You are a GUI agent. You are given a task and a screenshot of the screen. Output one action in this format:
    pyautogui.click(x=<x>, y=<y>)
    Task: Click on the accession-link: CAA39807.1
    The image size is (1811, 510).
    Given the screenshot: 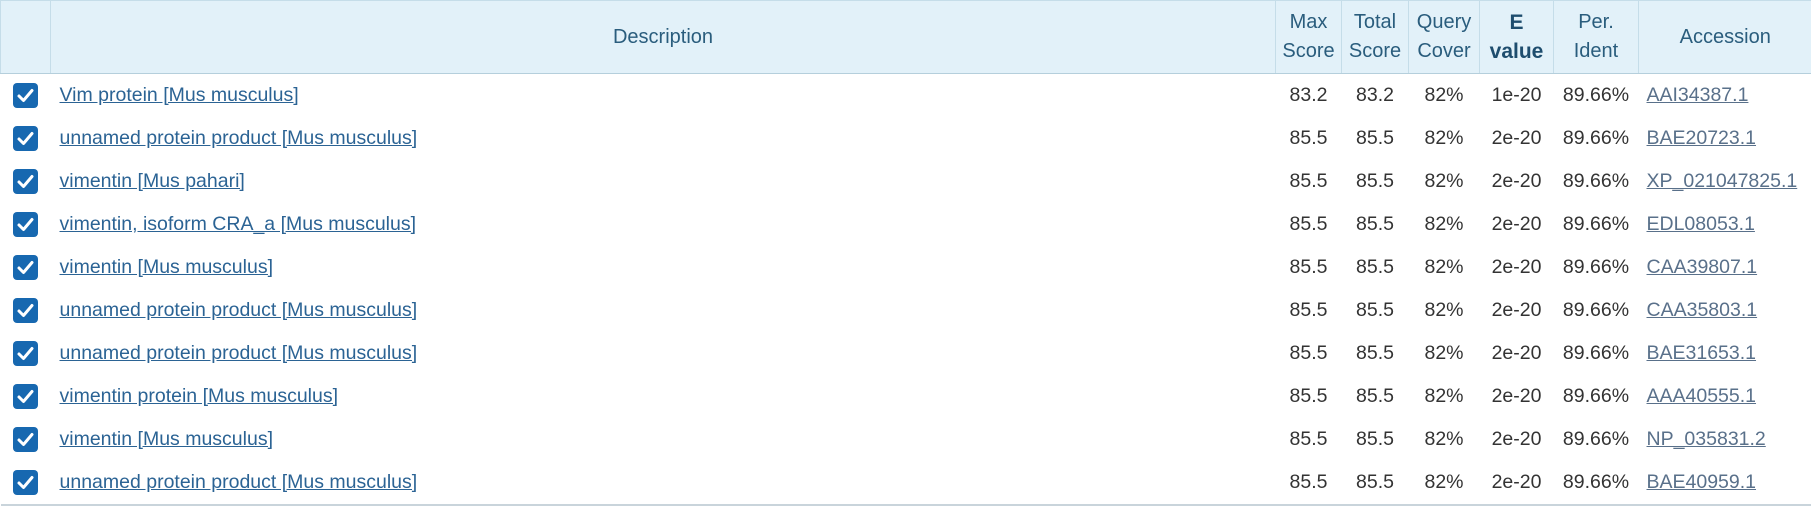 What is the action you would take?
    pyautogui.click(x=1702, y=267)
    